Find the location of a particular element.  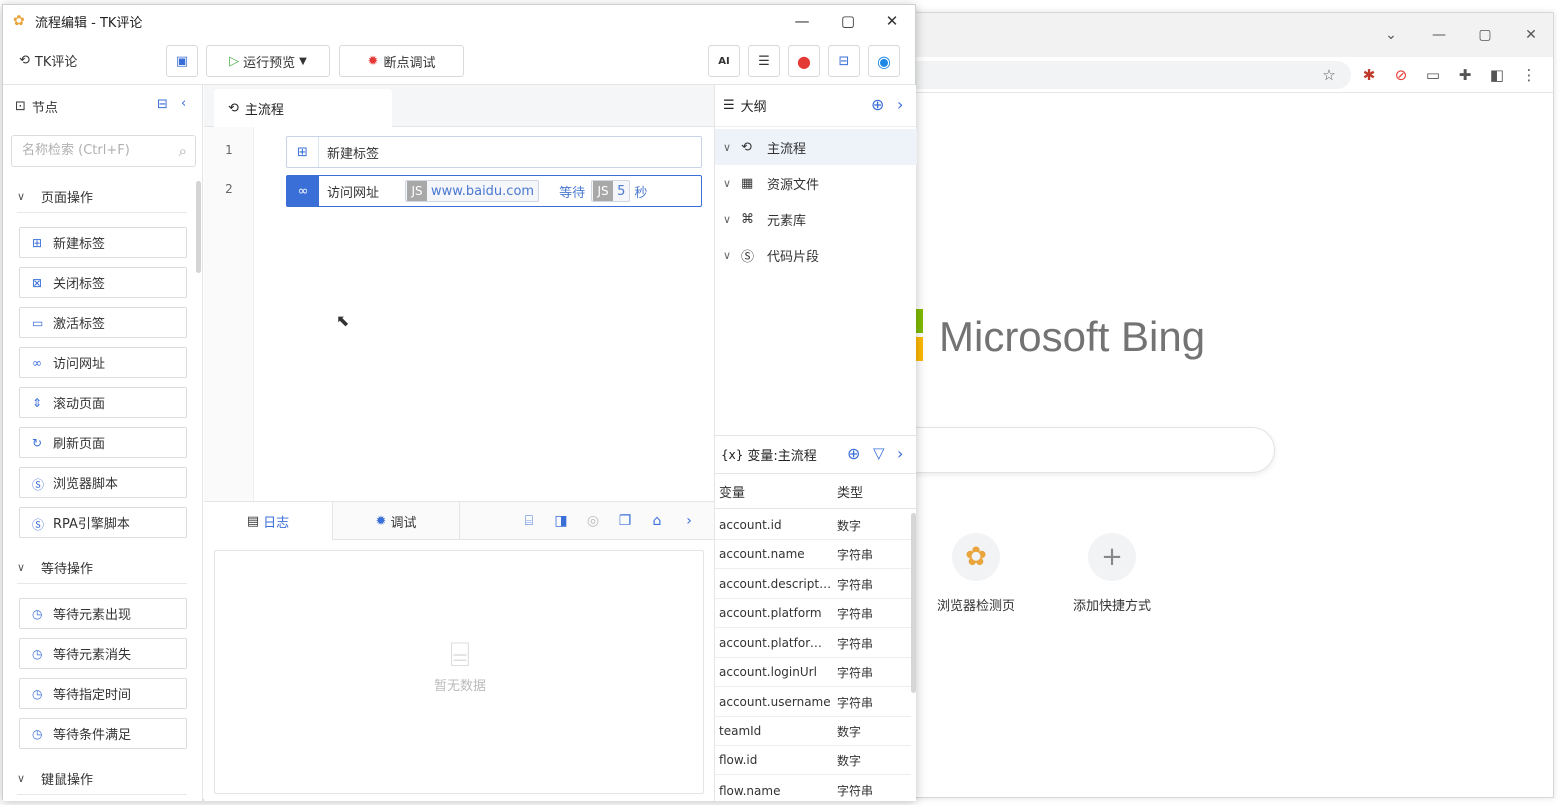

outline-item-resources: ∨ ▦ 资源文件 is located at coordinates (816, 183).